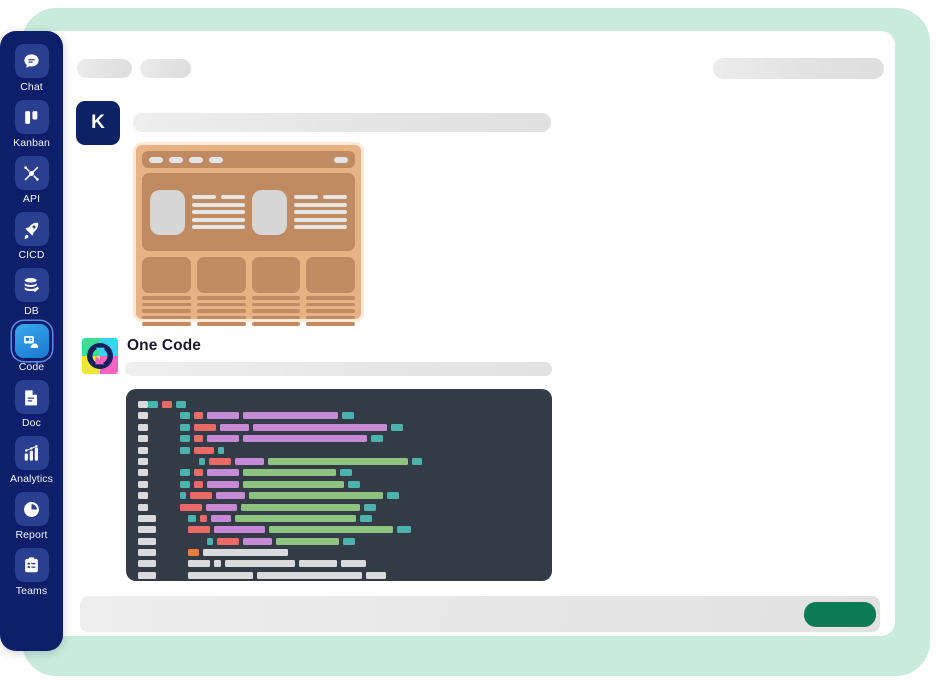 This screenshot has width=938, height=684. What do you see at coordinates (248, 159) in the screenshot?
I see `mockup-titlebar` at bounding box center [248, 159].